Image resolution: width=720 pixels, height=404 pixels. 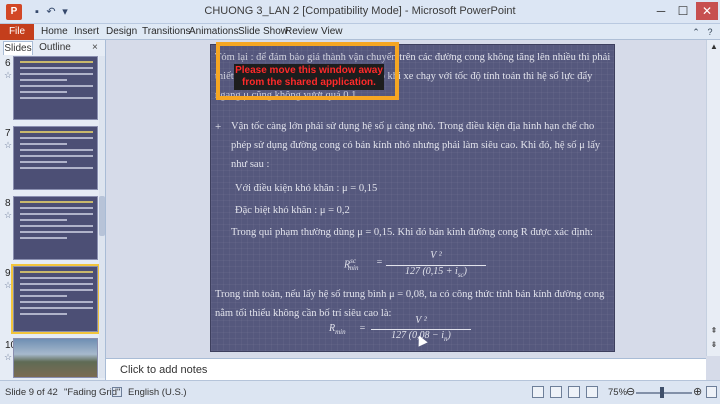 What do you see at coordinates (436, 272) in the screenshot?
I see `formula-1-denominator: 127 (0,15 + isc)` at bounding box center [436, 272].